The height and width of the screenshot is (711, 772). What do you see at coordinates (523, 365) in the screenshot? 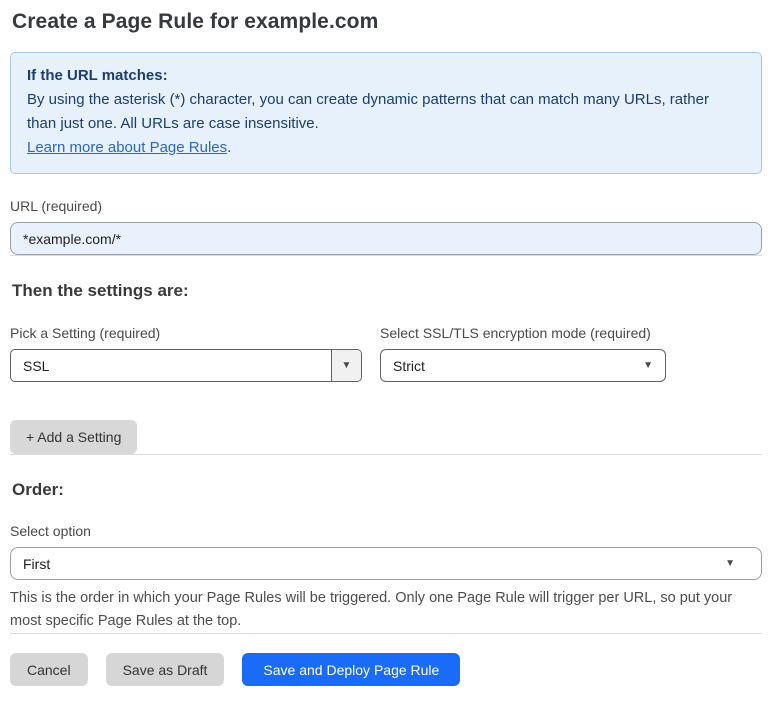
I see `ssl-mode-select: Strict ▼` at bounding box center [523, 365].